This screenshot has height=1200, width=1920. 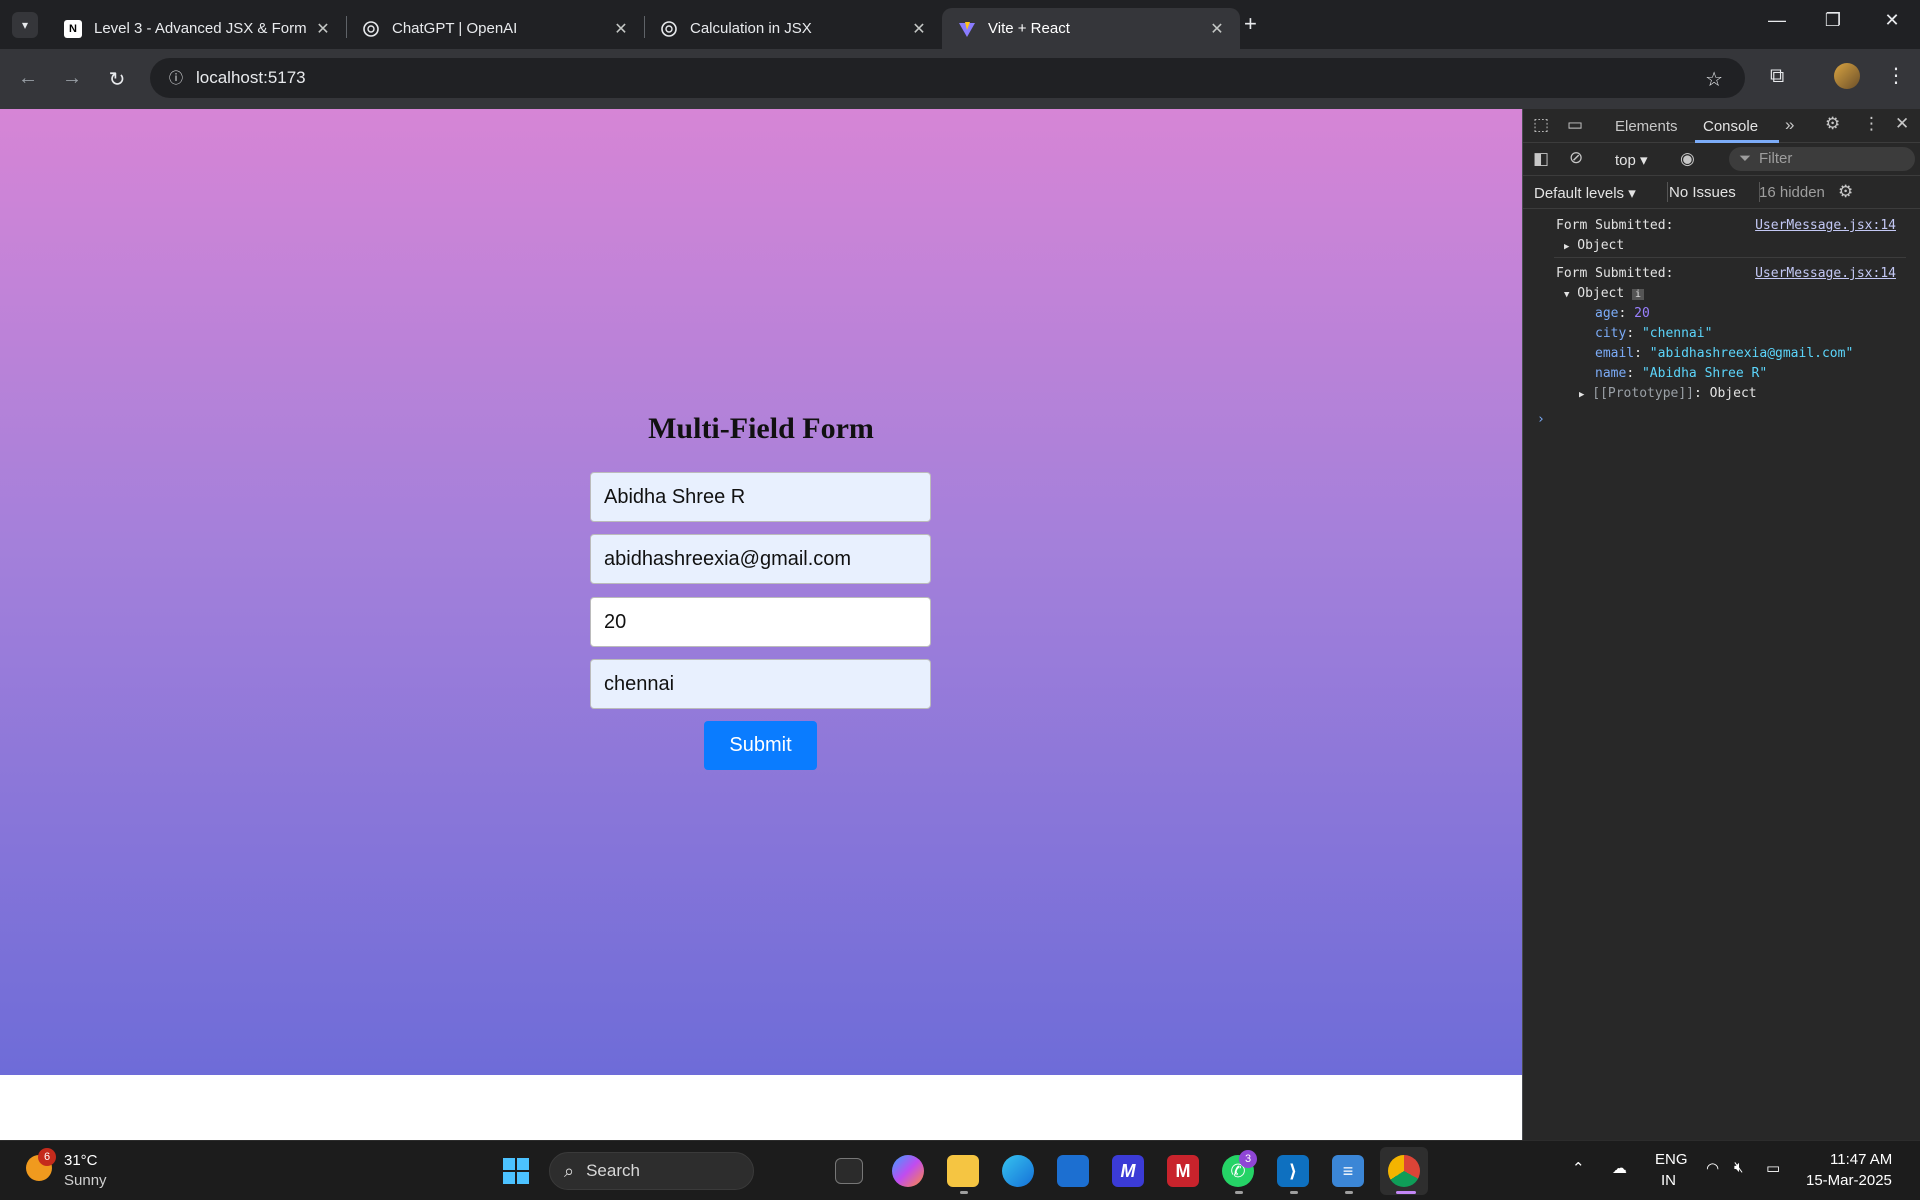 I want to click on microsoft-store-icon, so click(x=1073, y=1171).